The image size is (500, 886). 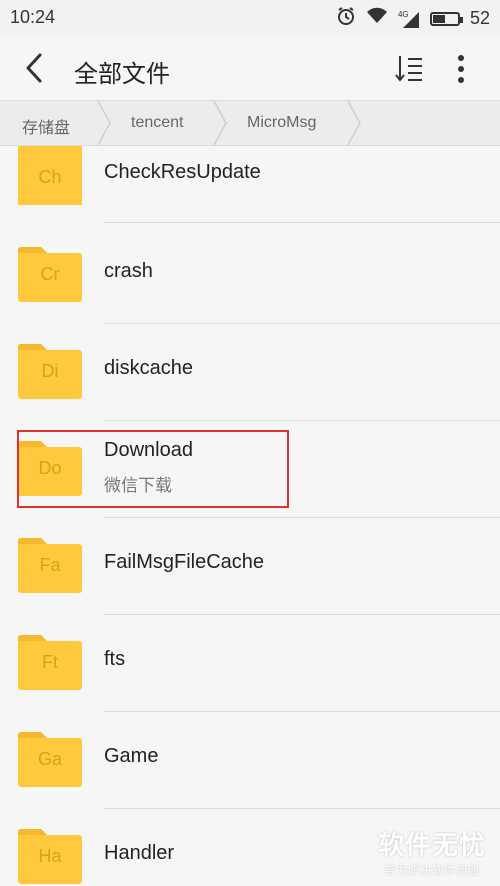 I want to click on folder-abbr: Fa, so click(x=50, y=565).